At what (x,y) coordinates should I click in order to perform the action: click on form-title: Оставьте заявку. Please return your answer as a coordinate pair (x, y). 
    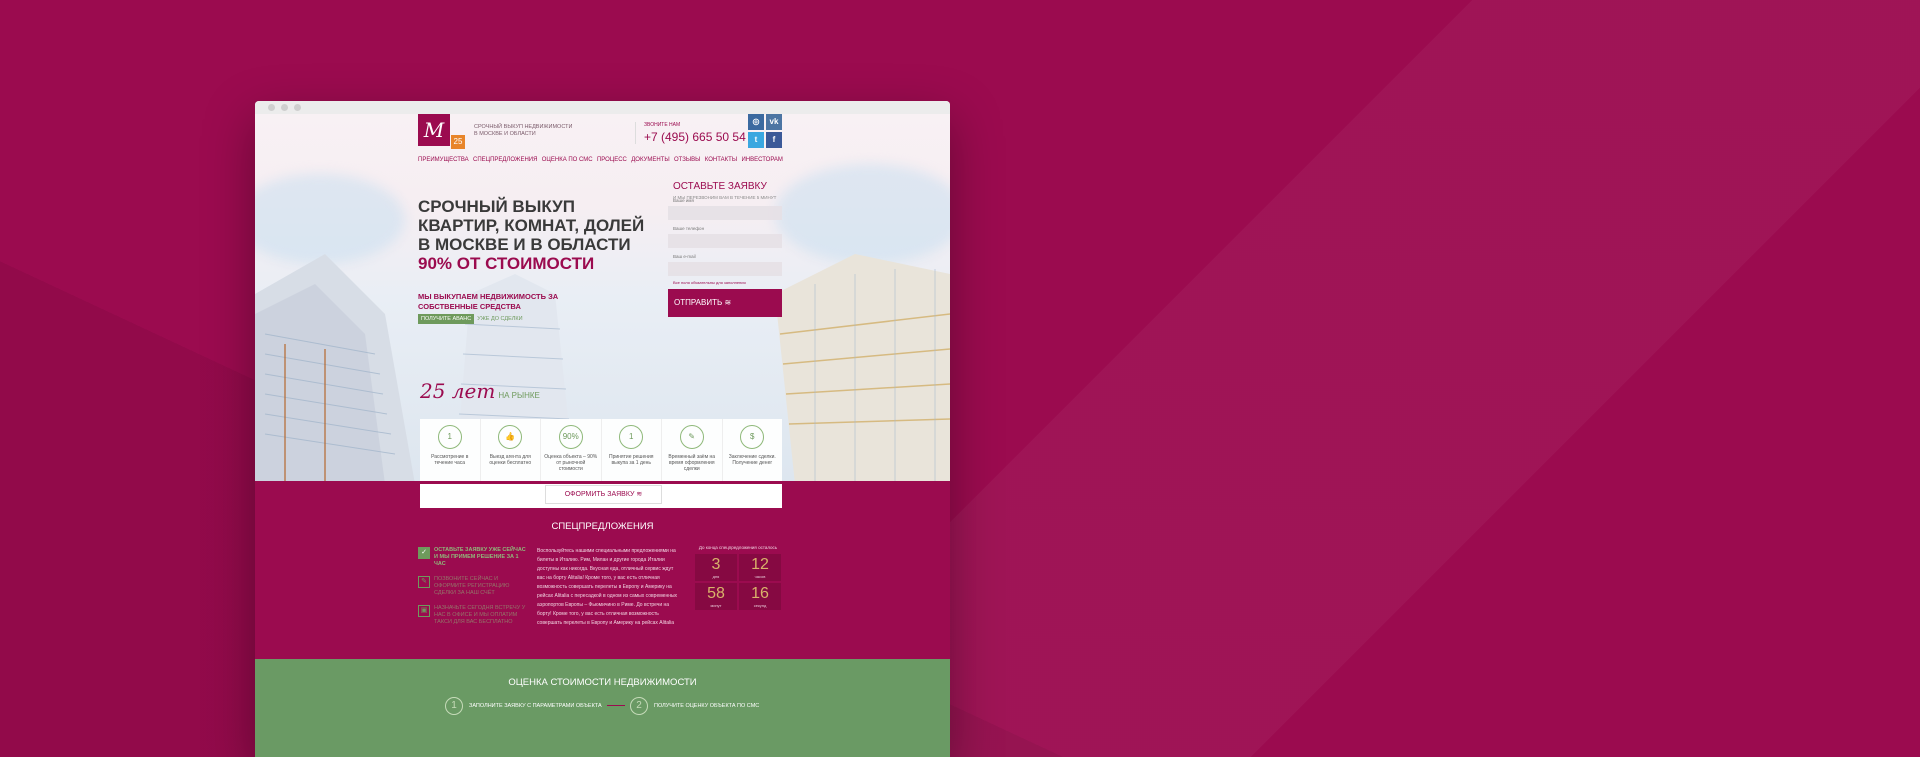
    Looking at the image, I should click on (720, 186).